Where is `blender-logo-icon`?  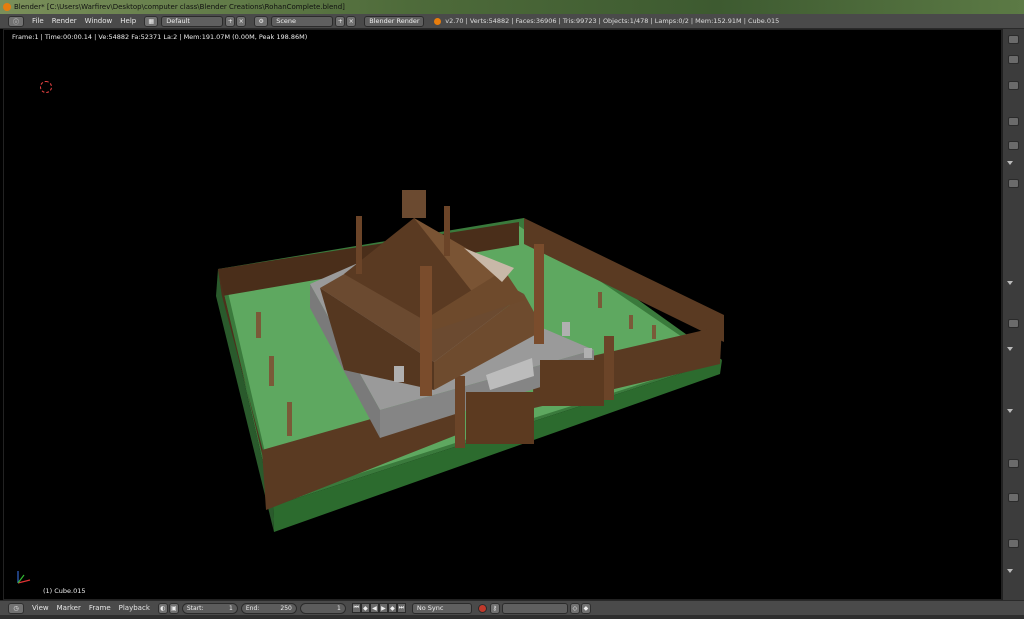
blender-logo-icon is located at coordinates (7, 7).